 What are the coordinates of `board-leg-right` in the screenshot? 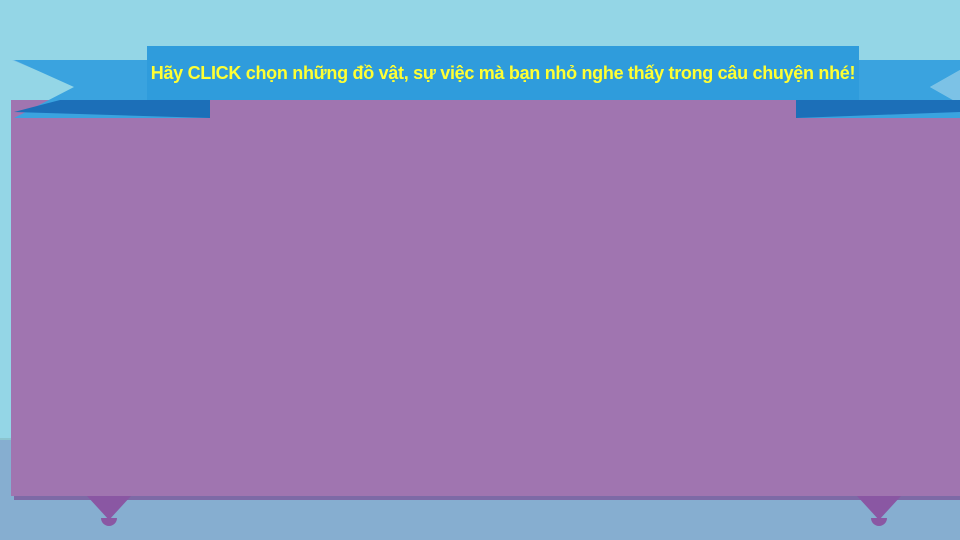 It's located at (879, 508).